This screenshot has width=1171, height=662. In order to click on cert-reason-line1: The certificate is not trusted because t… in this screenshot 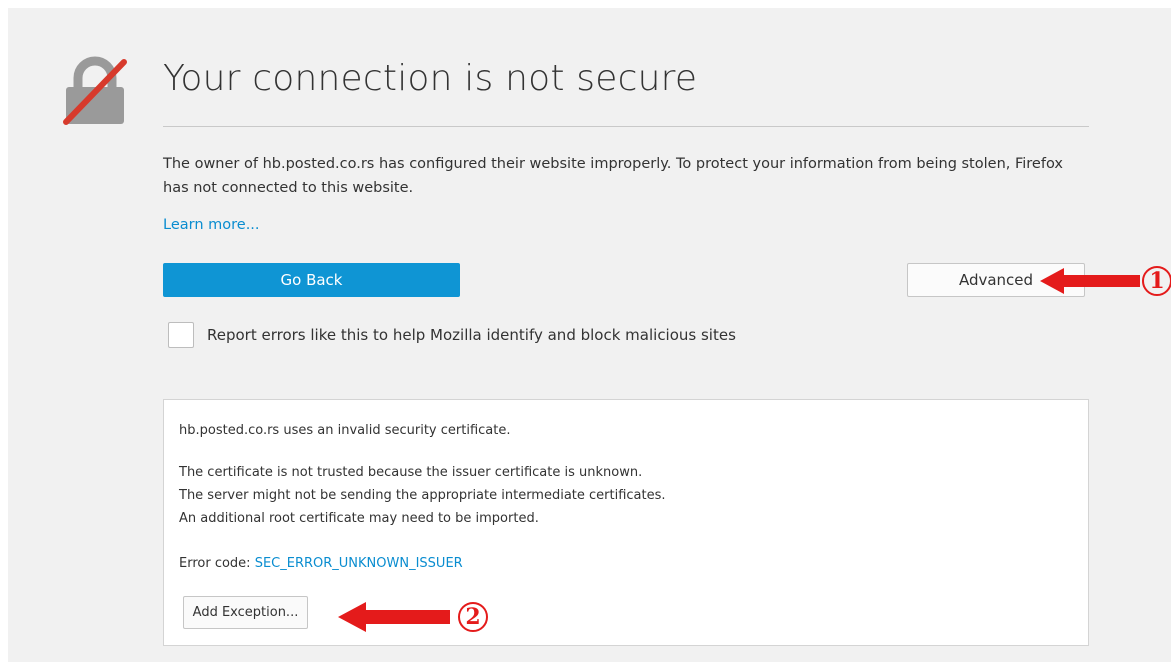, I will do `click(411, 472)`.